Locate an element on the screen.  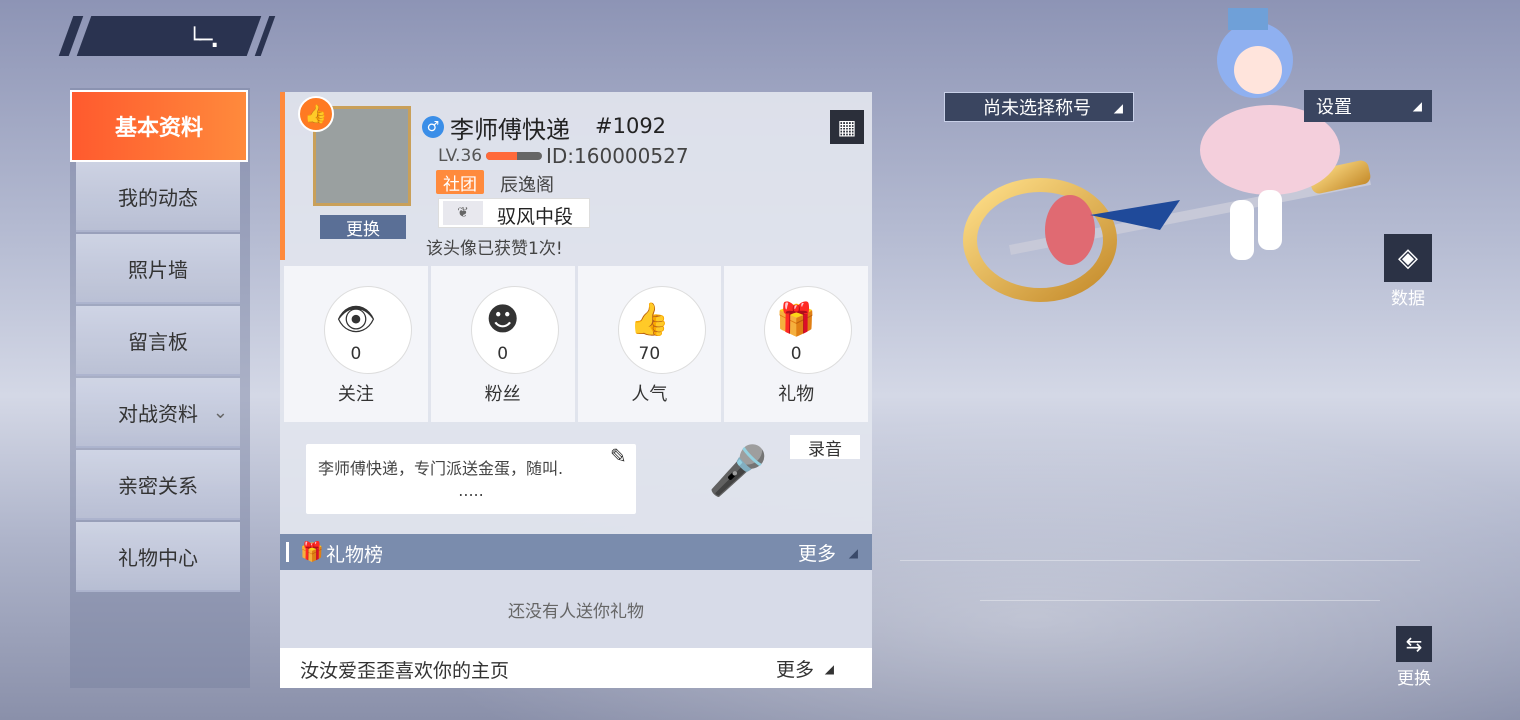
menu-item-label: 亲密关系 is located at coordinates (158, 485).